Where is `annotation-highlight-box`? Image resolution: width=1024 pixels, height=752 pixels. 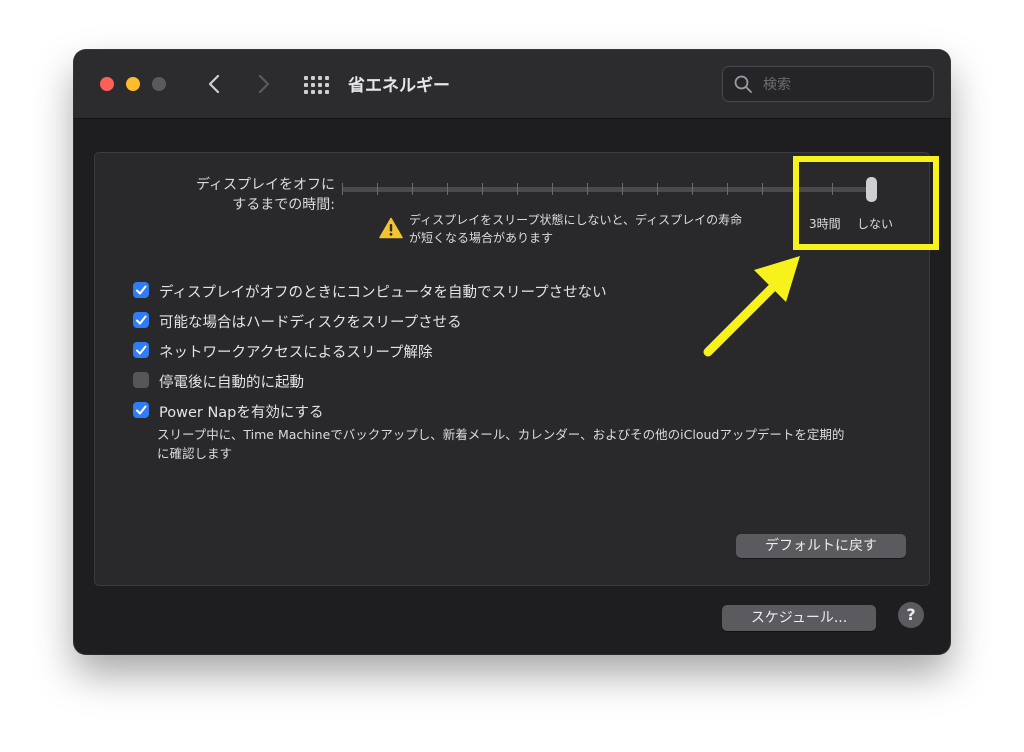 annotation-highlight-box is located at coordinates (866, 203).